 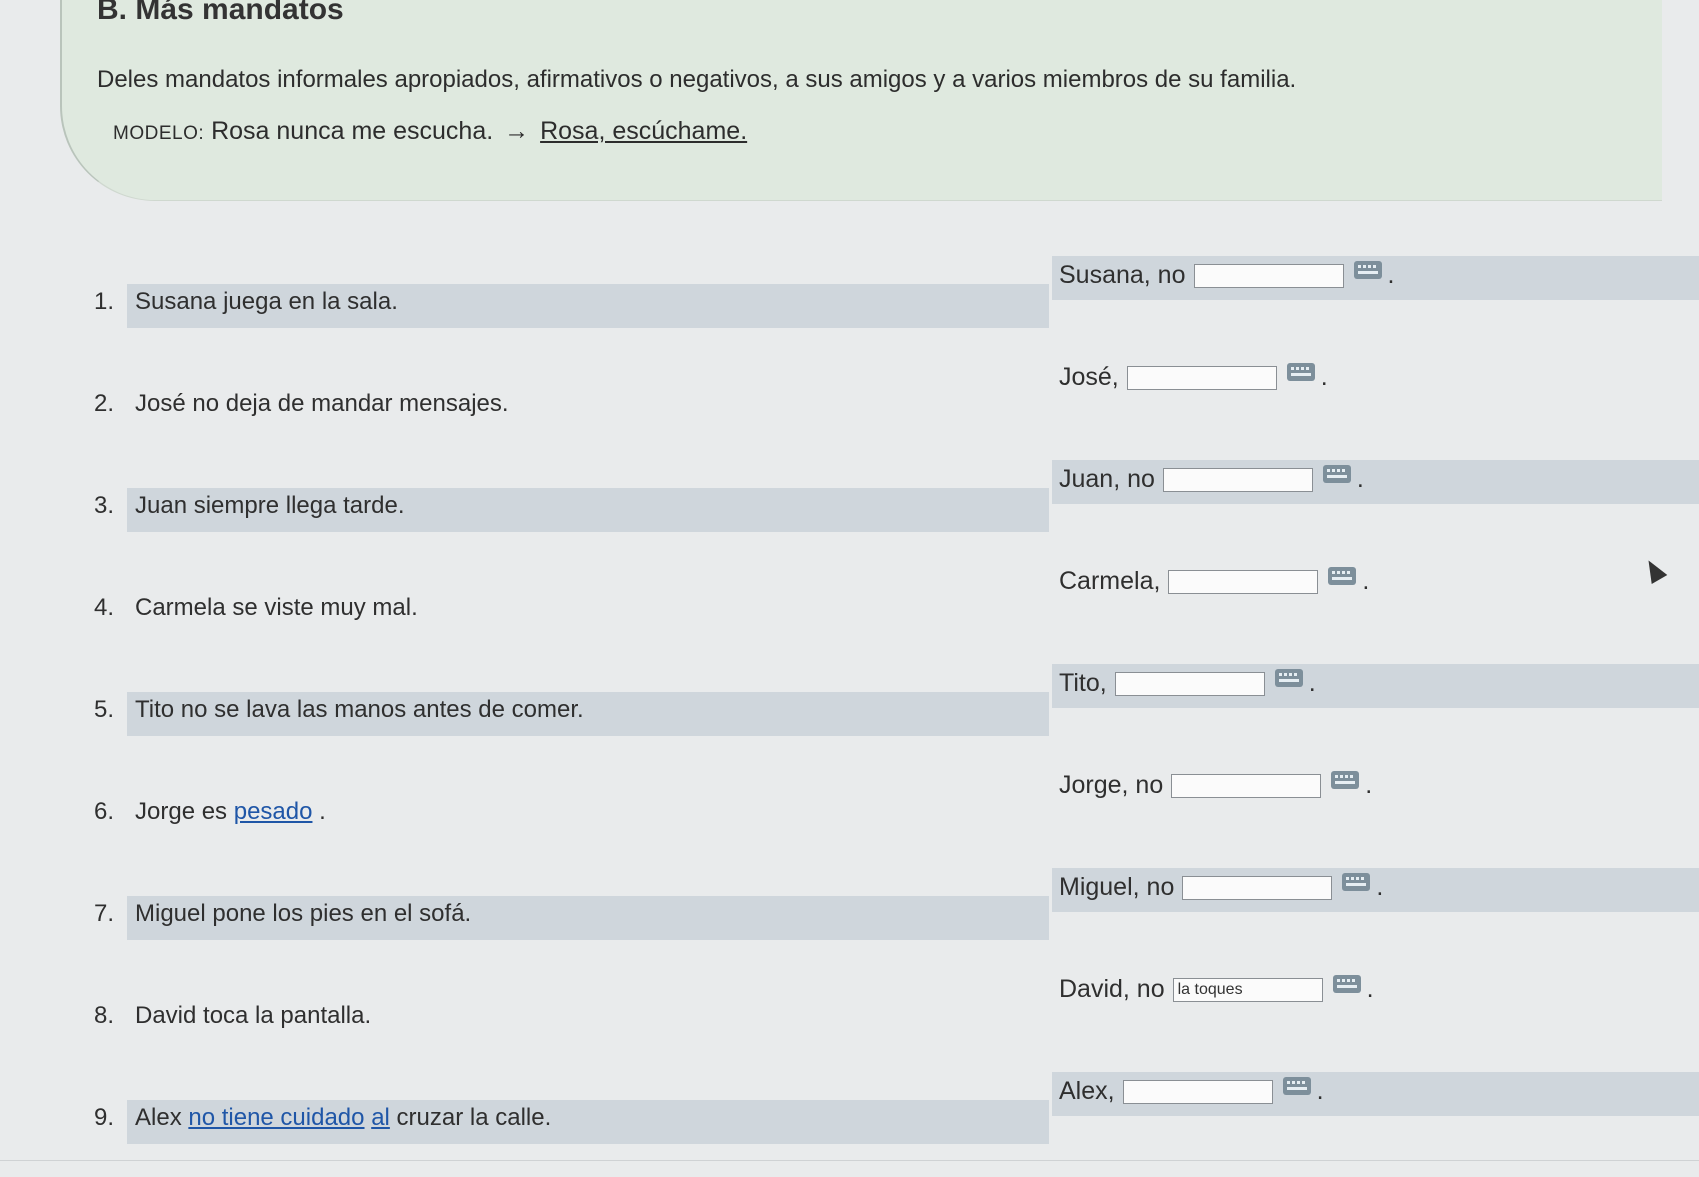 What do you see at coordinates (1107, 479) in the screenshot?
I see `prompt-label: Juan, no` at bounding box center [1107, 479].